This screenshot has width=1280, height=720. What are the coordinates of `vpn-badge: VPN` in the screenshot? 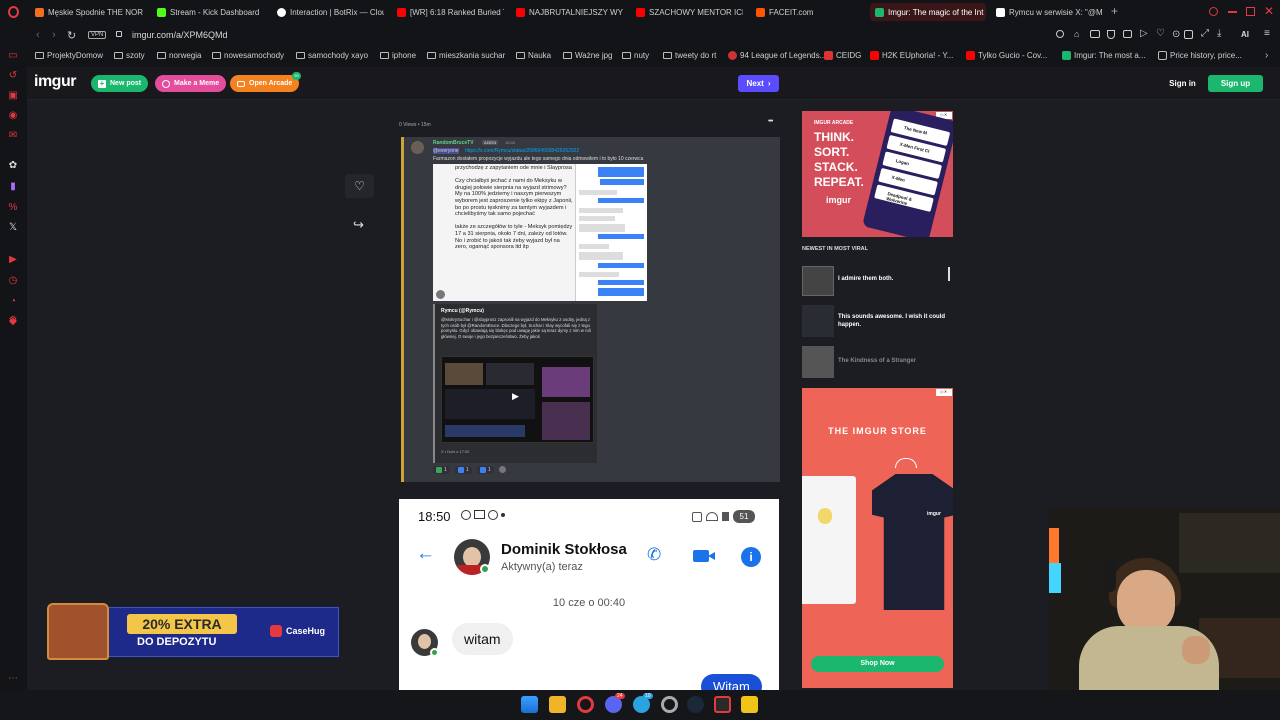 It's located at (97, 35).